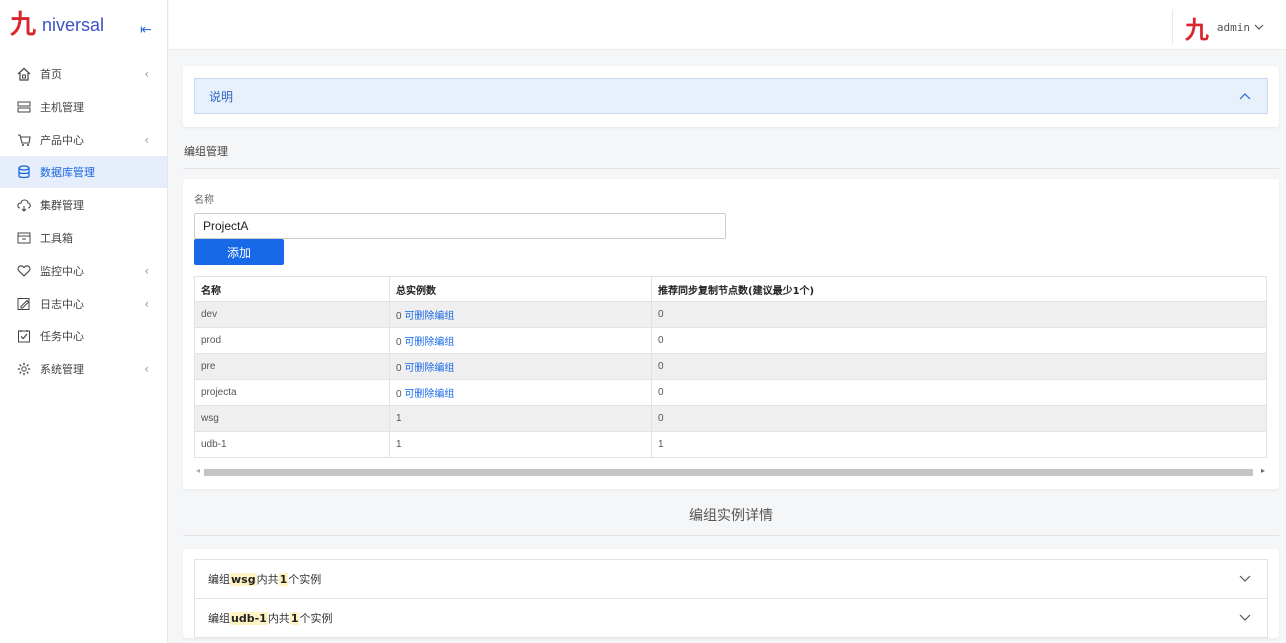 The width and height of the screenshot is (1286, 643). What do you see at coordinates (1233, 27) in the screenshot?
I see `user-name: admin` at bounding box center [1233, 27].